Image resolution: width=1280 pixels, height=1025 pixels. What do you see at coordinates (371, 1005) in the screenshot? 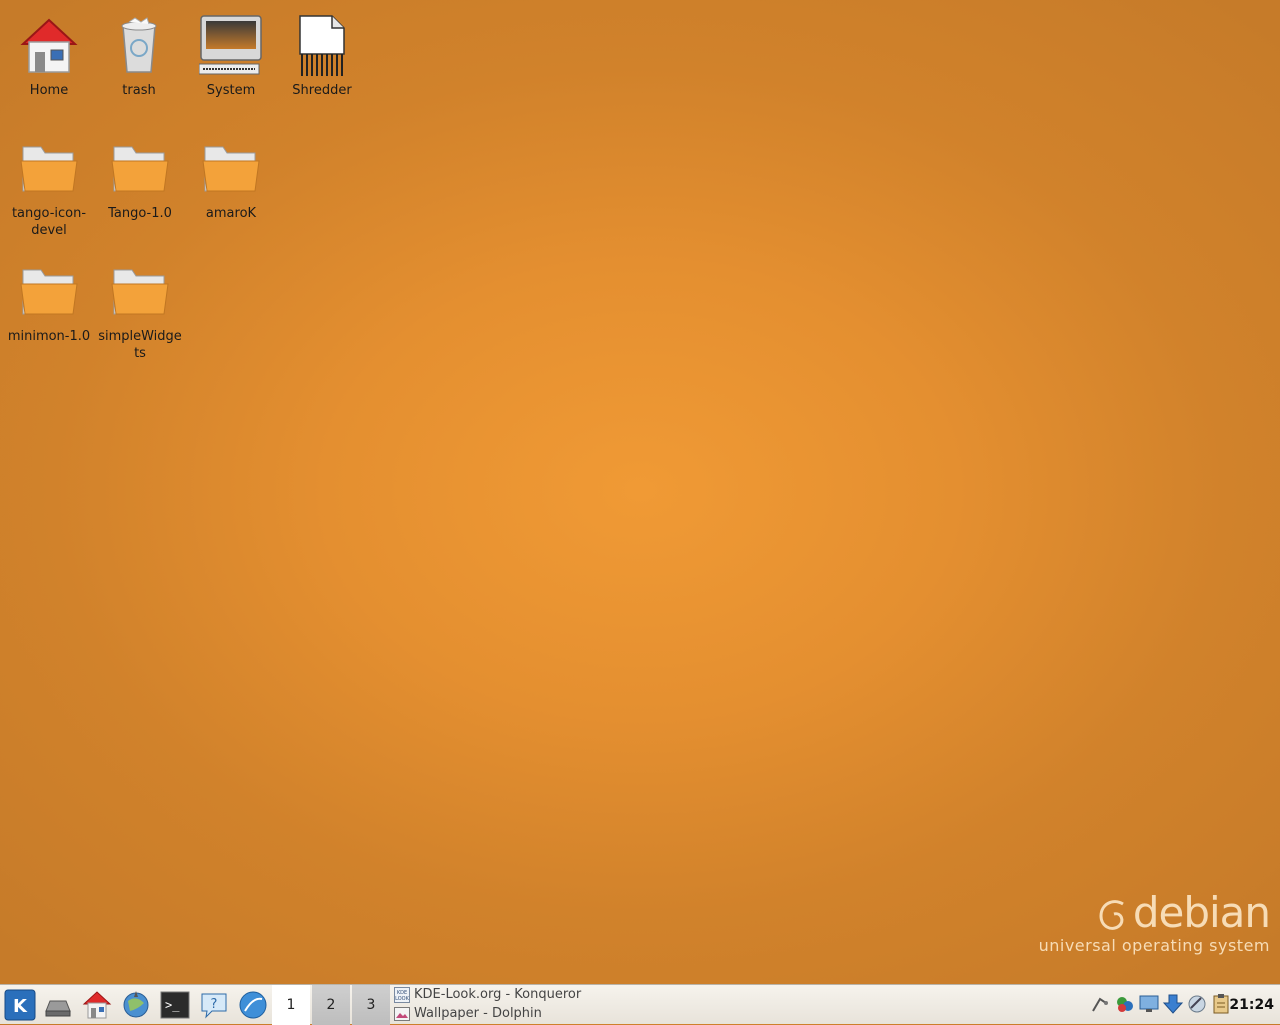
I see `pager-desktop-3: 3` at bounding box center [371, 1005].